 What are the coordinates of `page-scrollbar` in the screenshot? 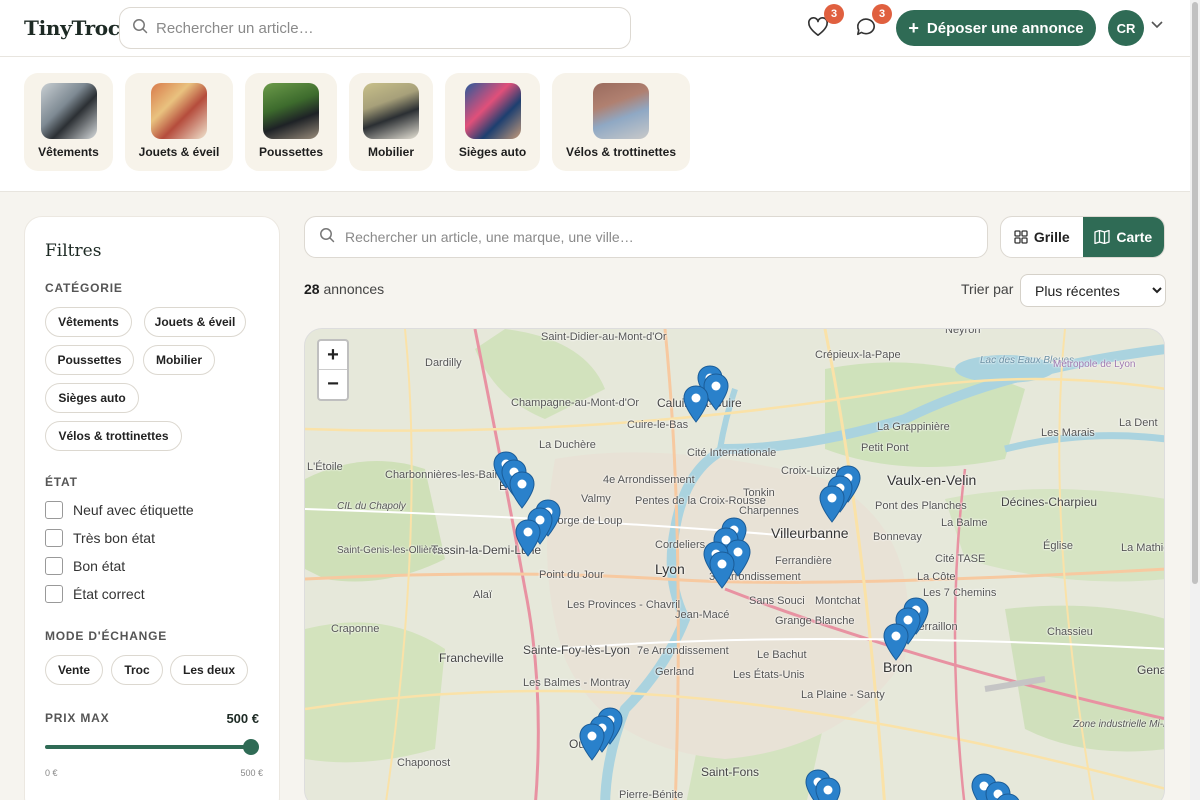 It's located at (1195, 400).